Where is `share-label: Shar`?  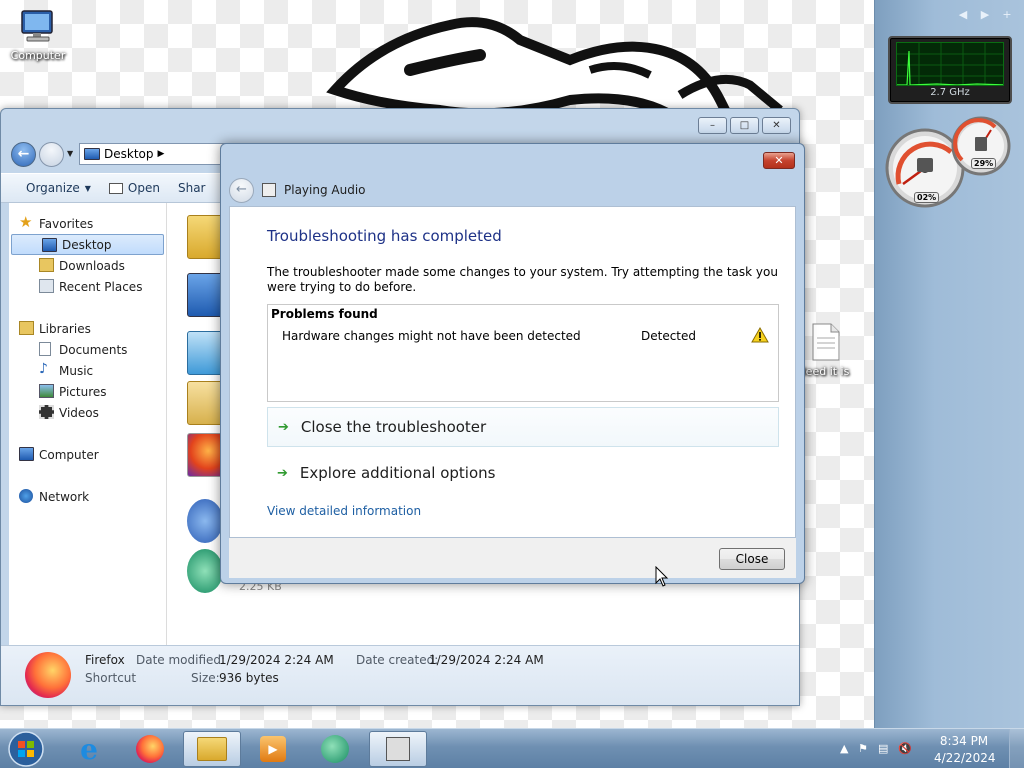 share-label: Shar is located at coordinates (191, 188).